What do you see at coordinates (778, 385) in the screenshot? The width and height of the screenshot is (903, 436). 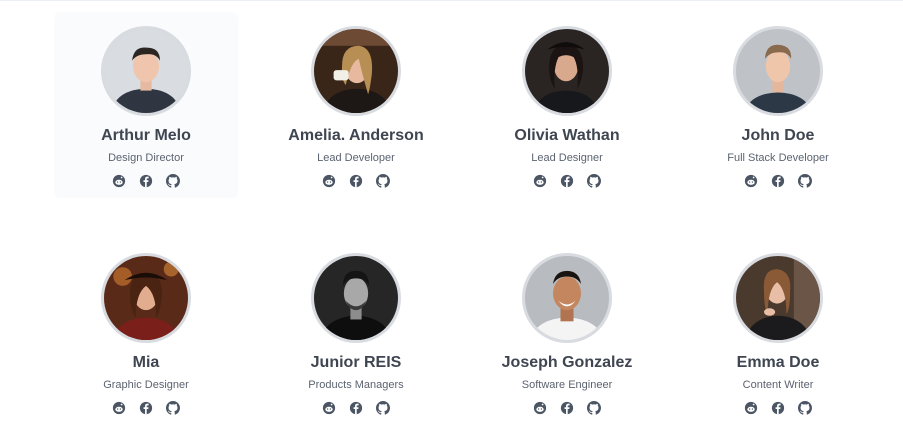 I see `member-role: Content Writer` at bounding box center [778, 385].